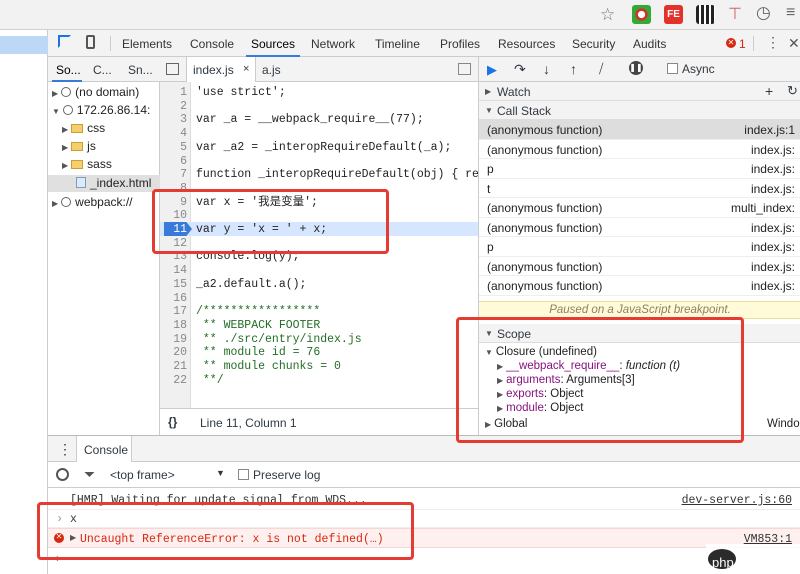  What do you see at coordinates (173, 312) in the screenshot?
I see `line-number: 17` at bounding box center [173, 312].